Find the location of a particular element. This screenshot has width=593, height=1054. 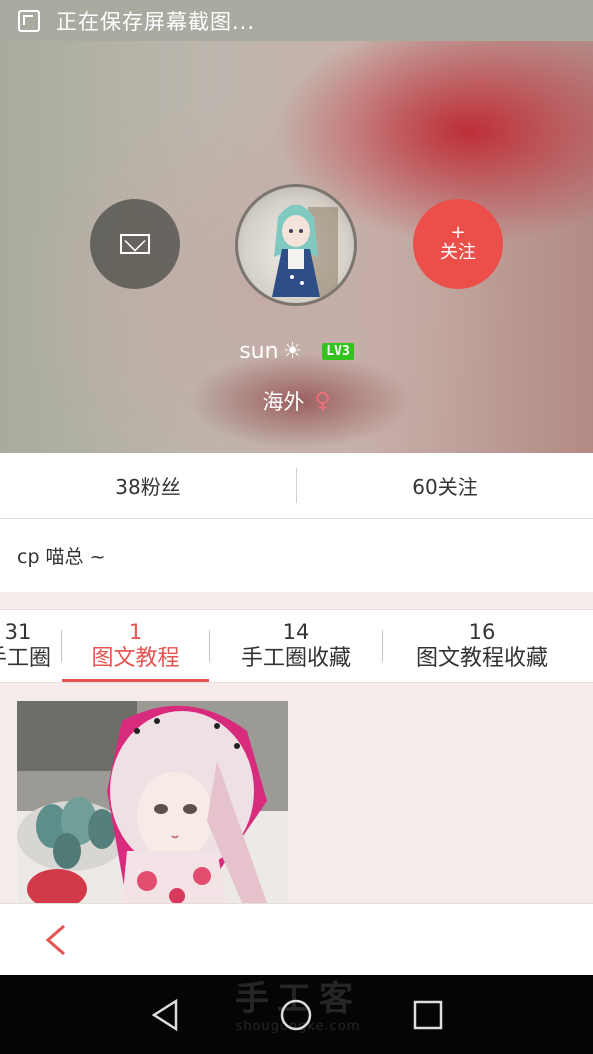

envelope-icon is located at coordinates (135, 244).